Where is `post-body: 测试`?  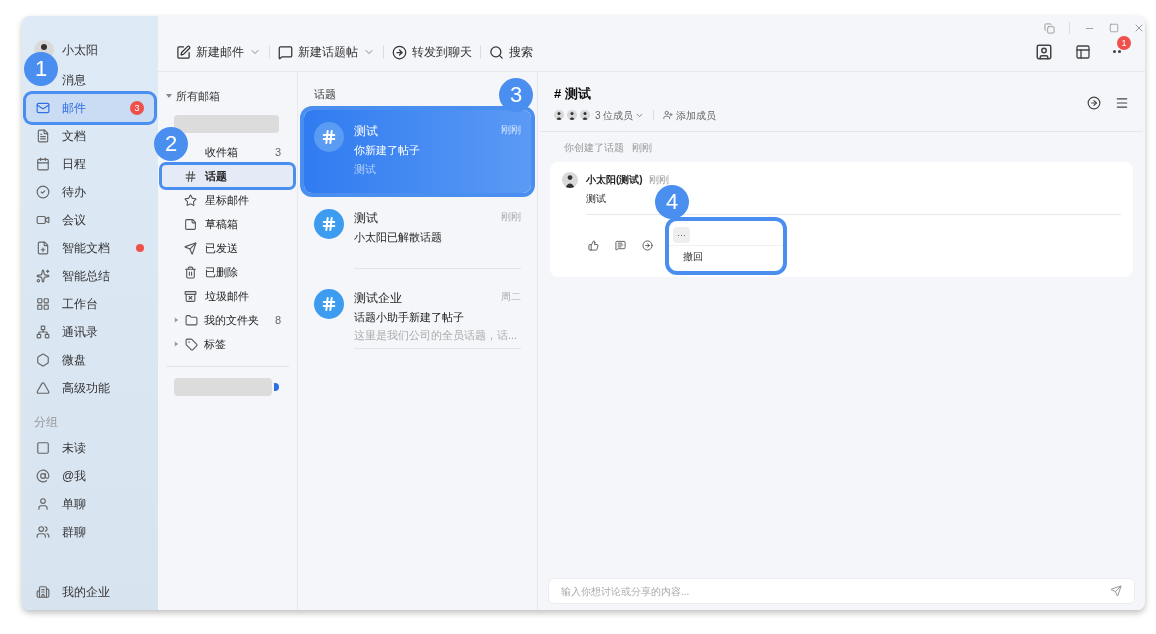
post-body: 测试 is located at coordinates (596, 198).